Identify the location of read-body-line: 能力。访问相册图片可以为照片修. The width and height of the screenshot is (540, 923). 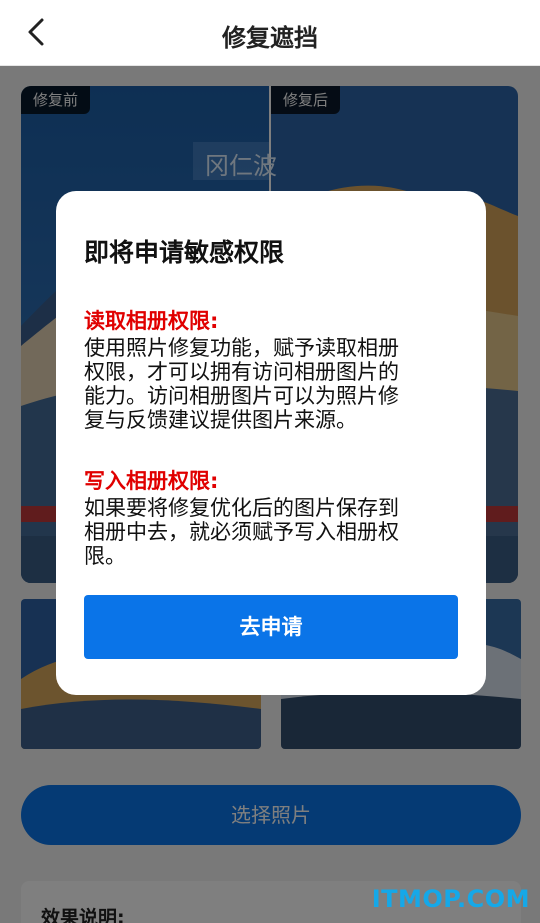
(241, 396).